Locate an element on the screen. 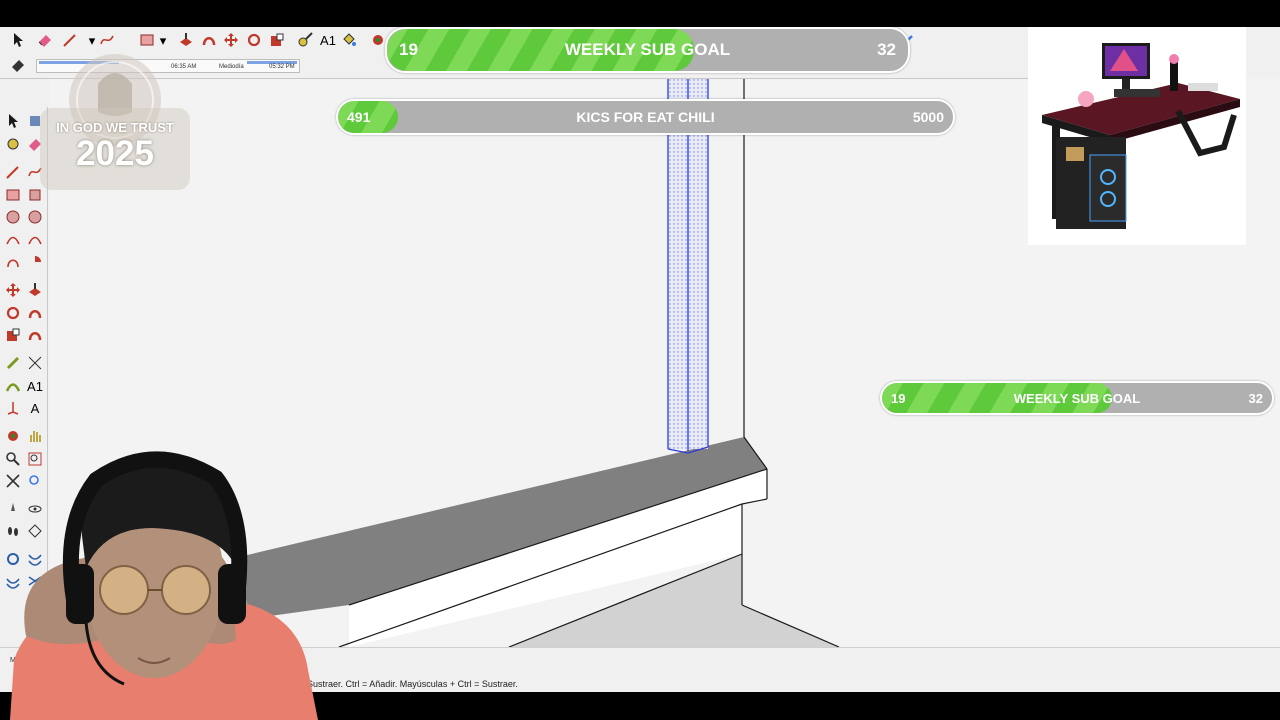 The image size is (1280, 720). seal-motto: IN GOD WE TRUST is located at coordinates (115, 127).